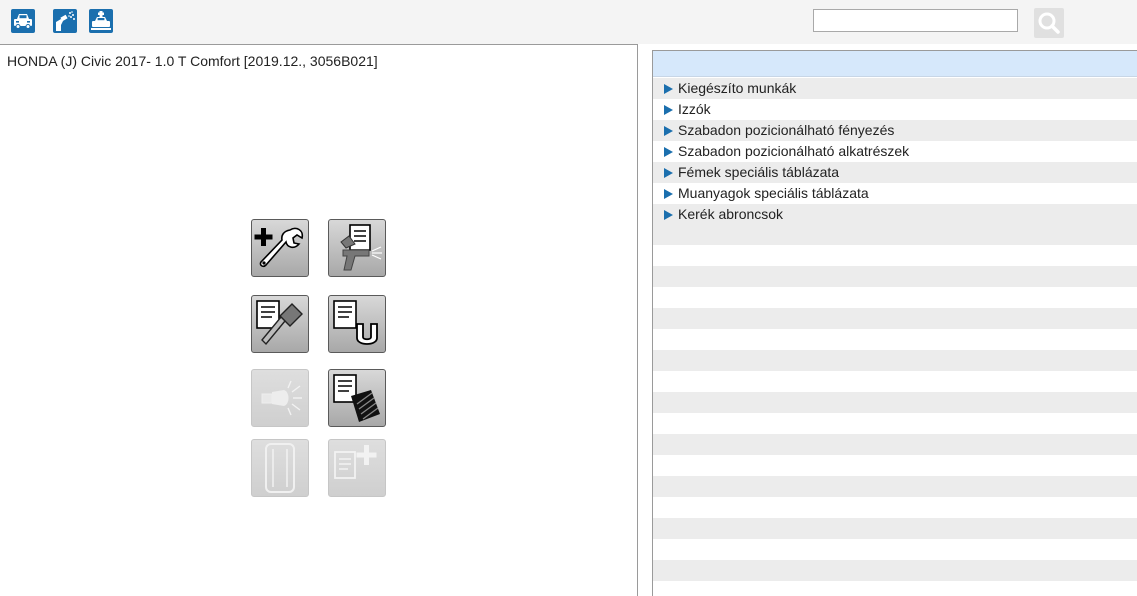 Image resolution: width=1137 pixels, height=596 pixels. I want to click on magnet-document-icon, so click(355, 322).